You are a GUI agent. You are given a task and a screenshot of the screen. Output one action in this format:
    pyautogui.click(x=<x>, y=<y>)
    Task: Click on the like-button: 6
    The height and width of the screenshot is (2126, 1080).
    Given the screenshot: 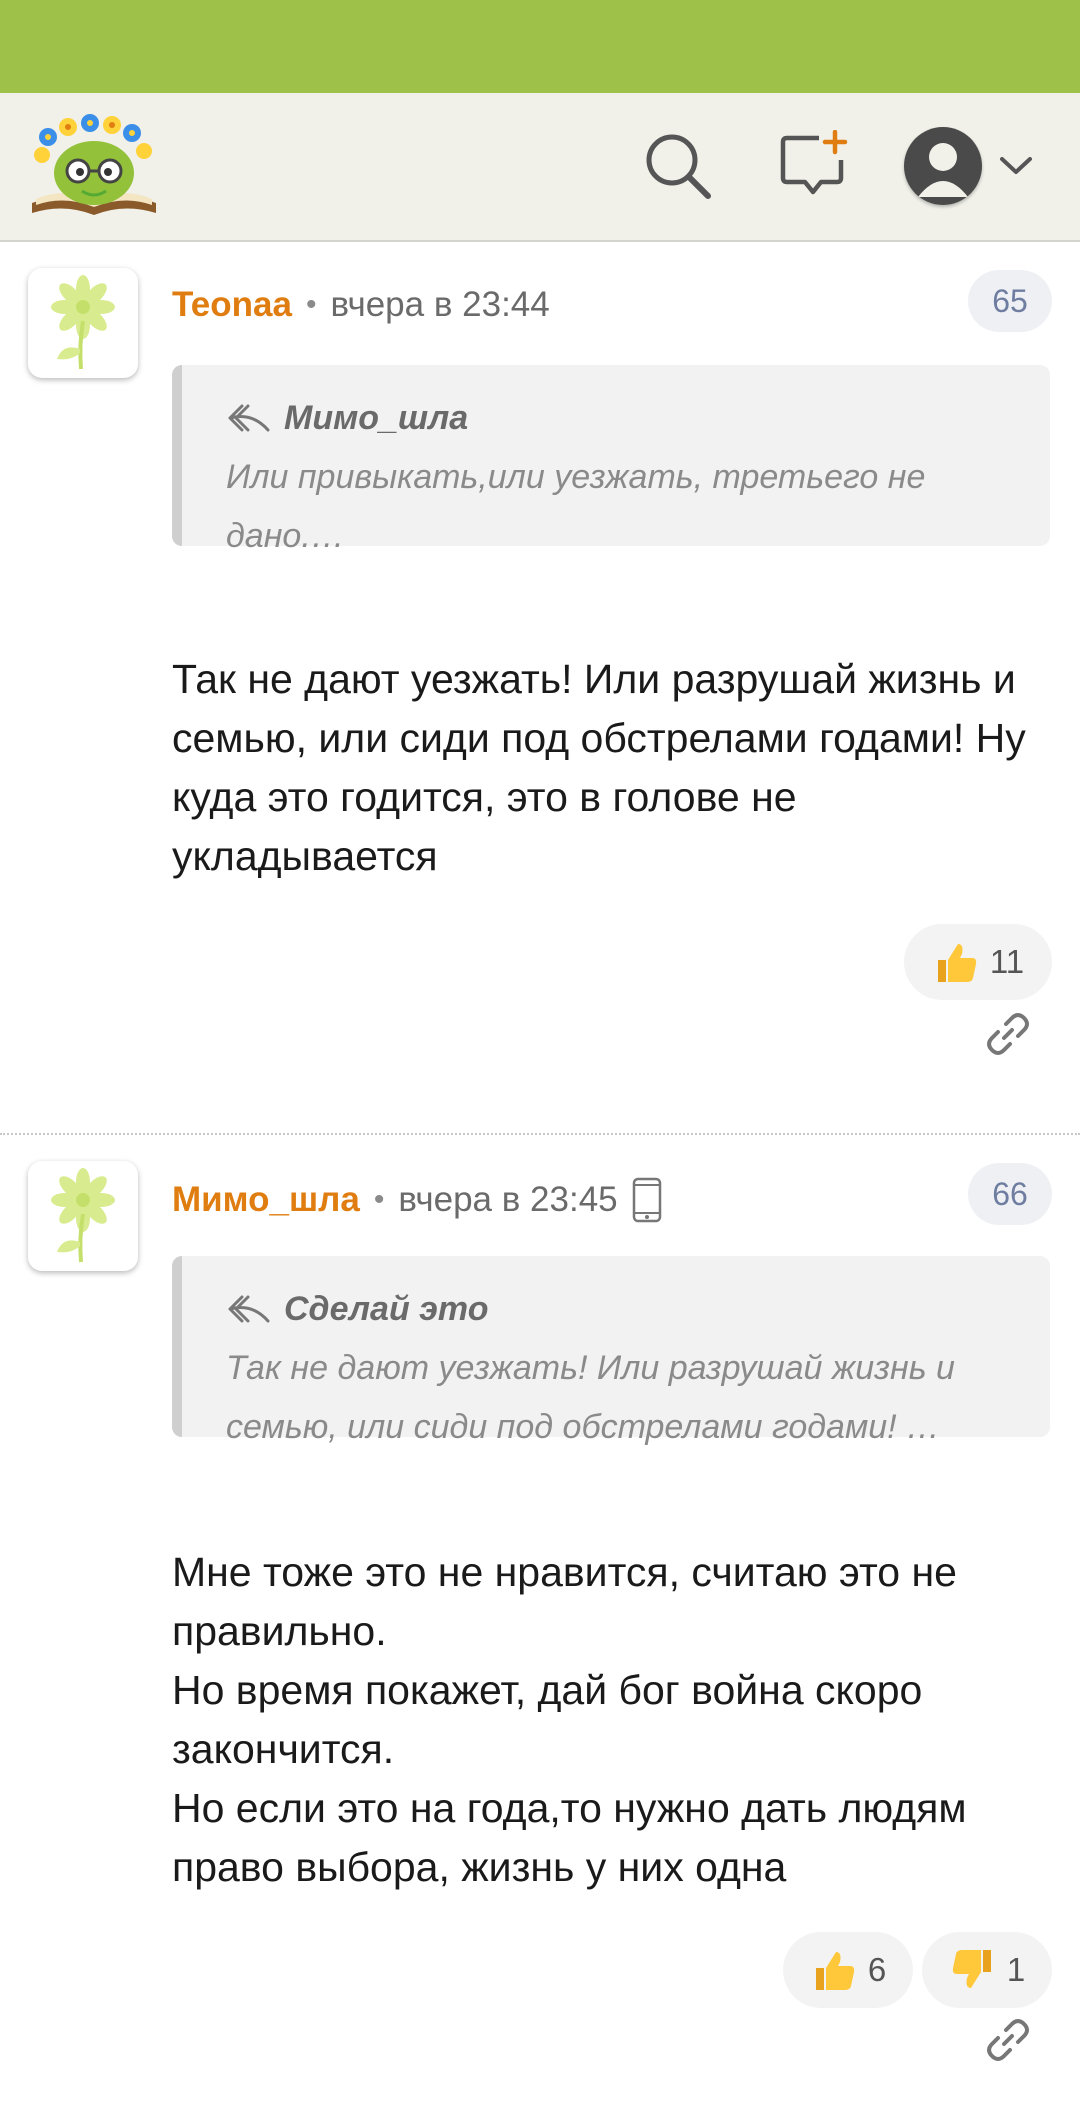 What is the action you would take?
    pyautogui.click(x=848, y=1970)
    